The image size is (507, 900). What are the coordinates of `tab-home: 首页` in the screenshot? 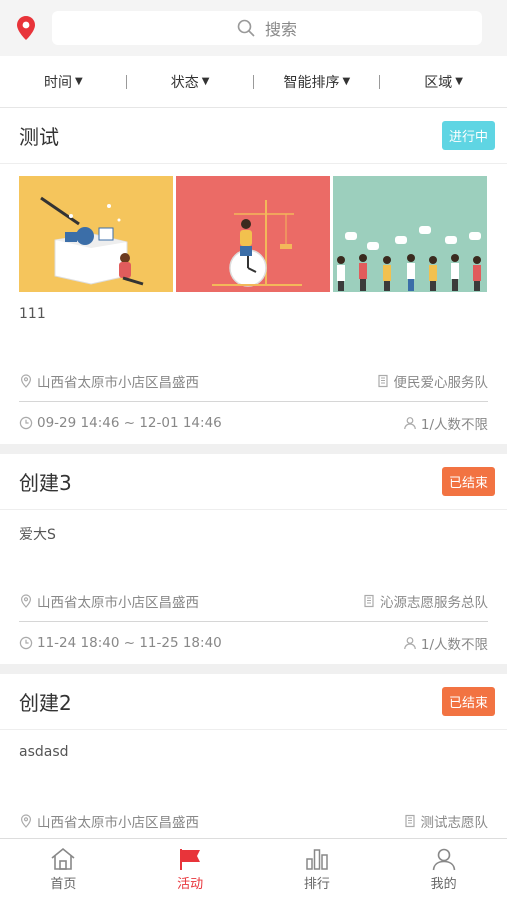 It's located at (63, 869).